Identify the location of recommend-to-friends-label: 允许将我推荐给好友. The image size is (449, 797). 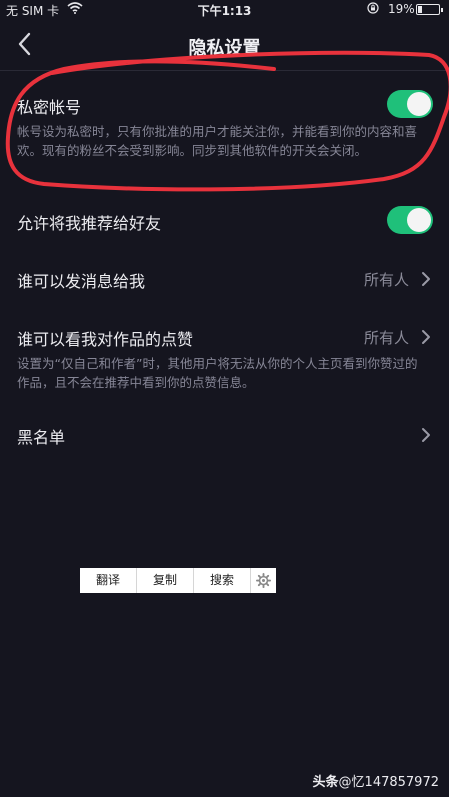
(89, 223).